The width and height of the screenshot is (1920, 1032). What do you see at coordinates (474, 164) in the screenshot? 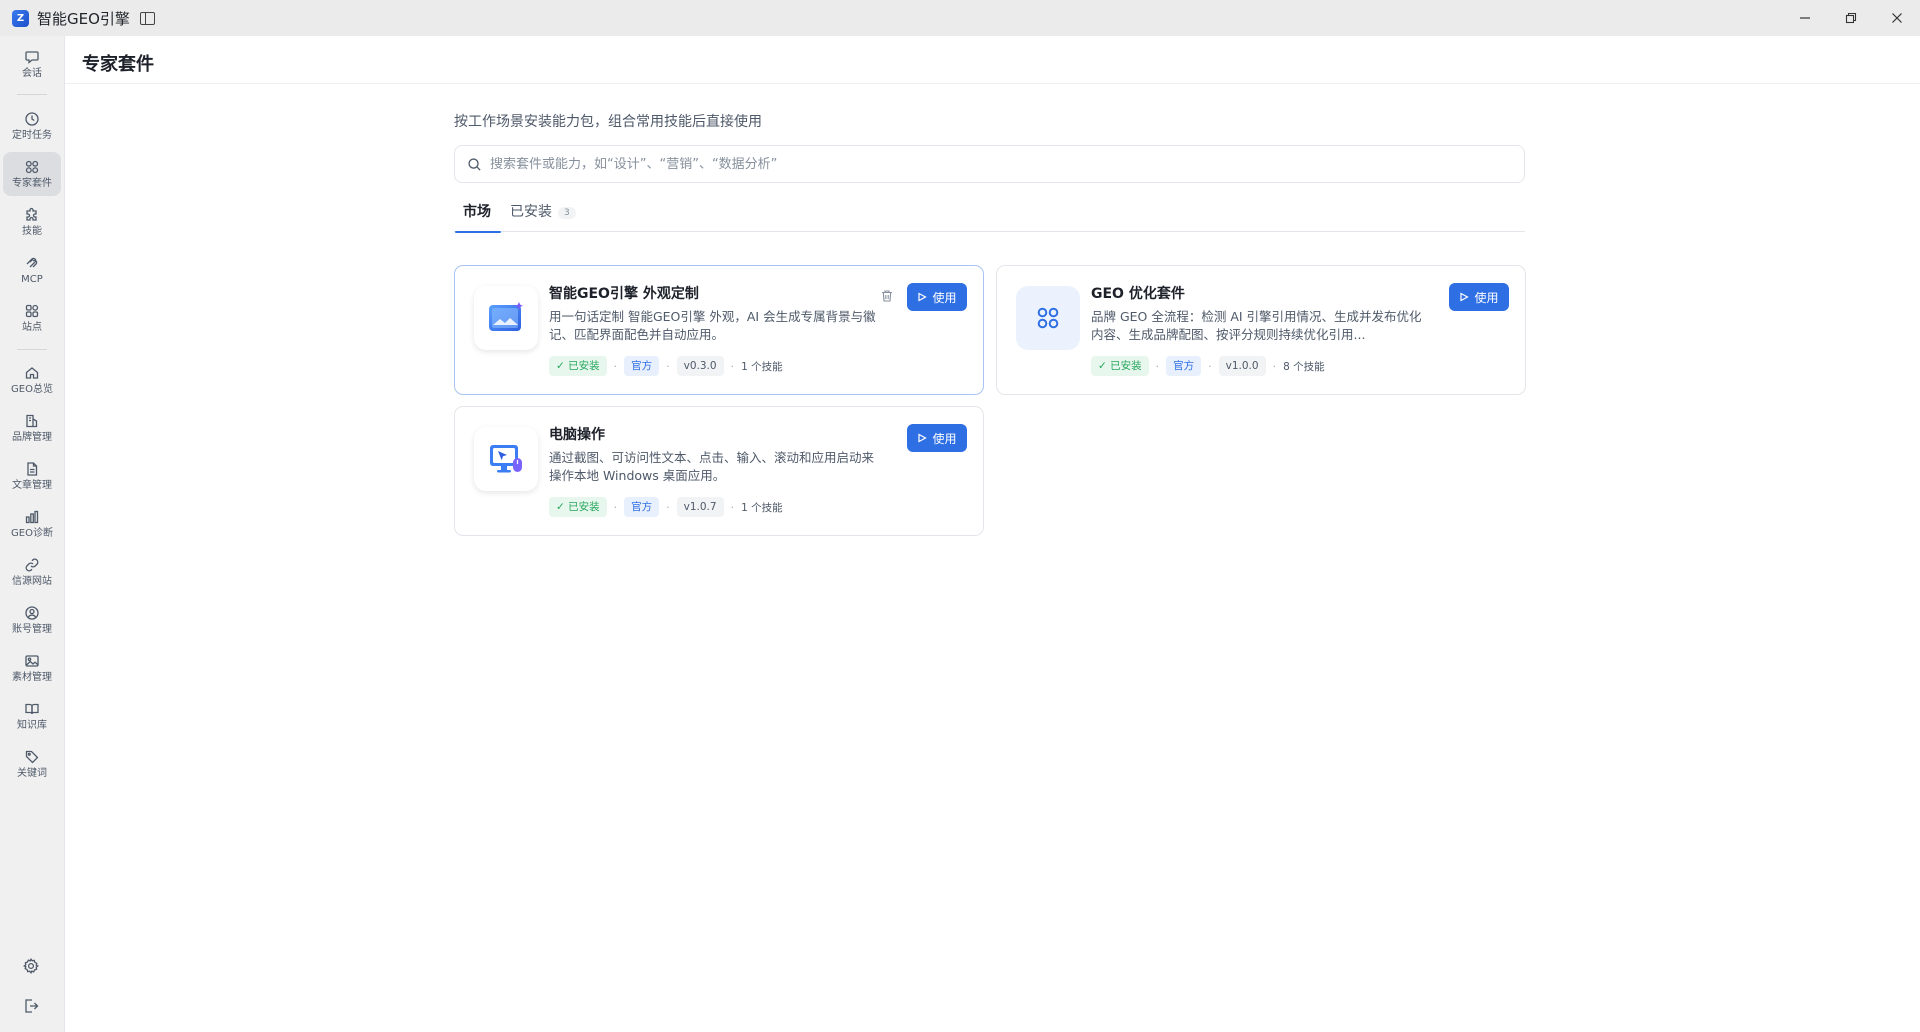
I see `search-icon` at bounding box center [474, 164].